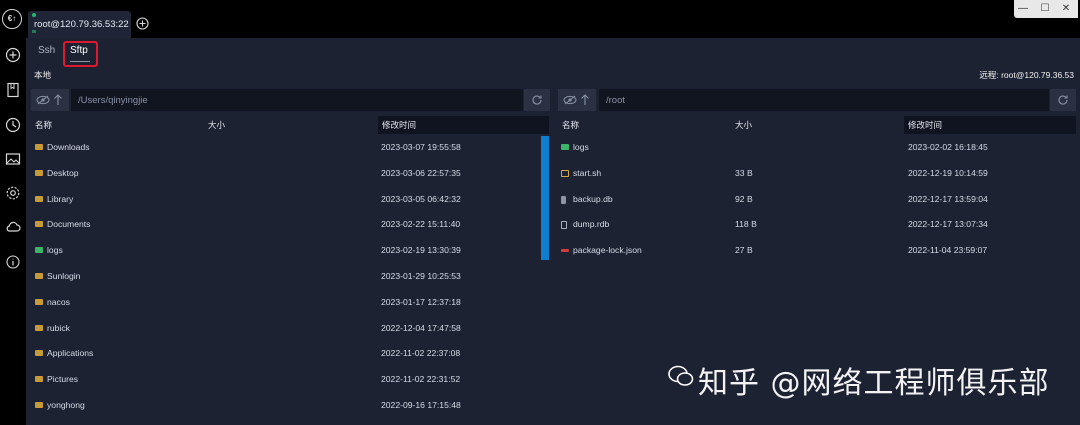  I want to click on file-name: logs, so click(55, 250).